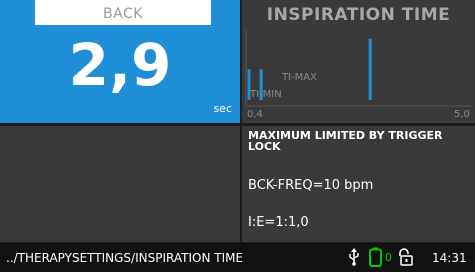  Describe the element at coordinates (255, 114) in the screenshot. I see `axis-min-label: 0,4` at that location.